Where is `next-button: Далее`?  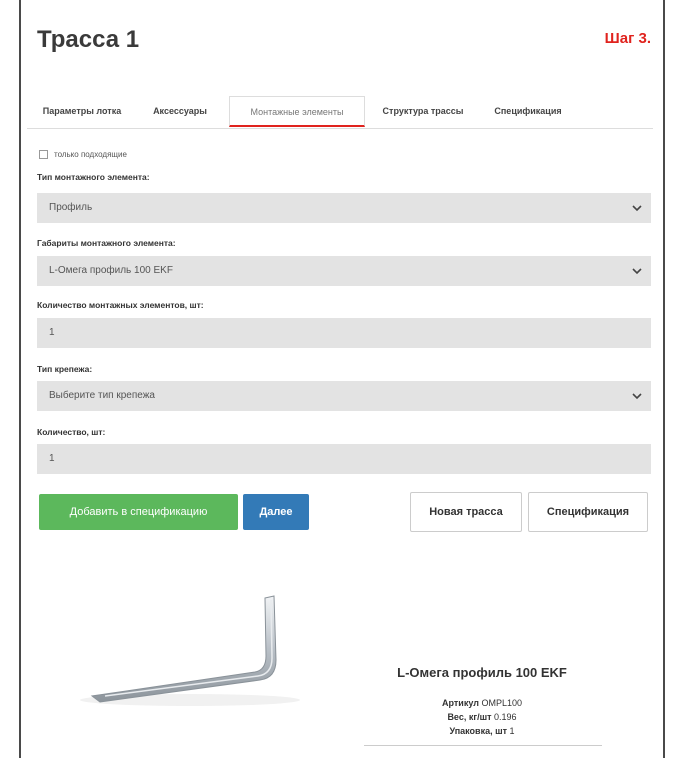 next-button: Далее is located at coordinates (276, 512).